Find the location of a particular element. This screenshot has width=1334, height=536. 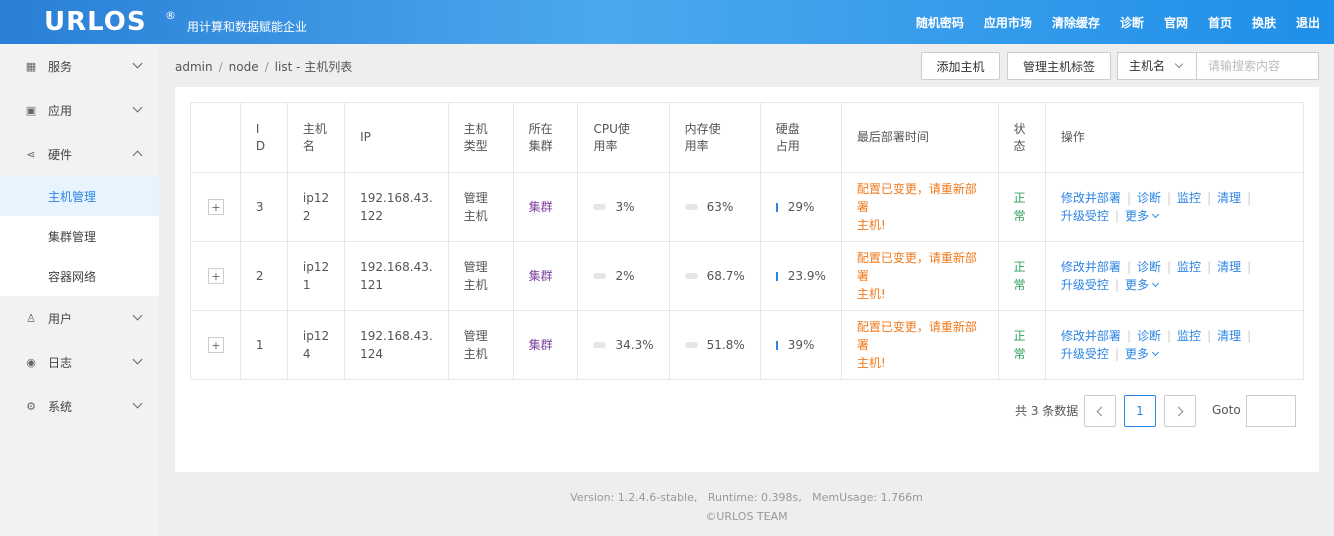

sidebar-item-cluster-management: 集群管理 is located at coordinates (79, 236).